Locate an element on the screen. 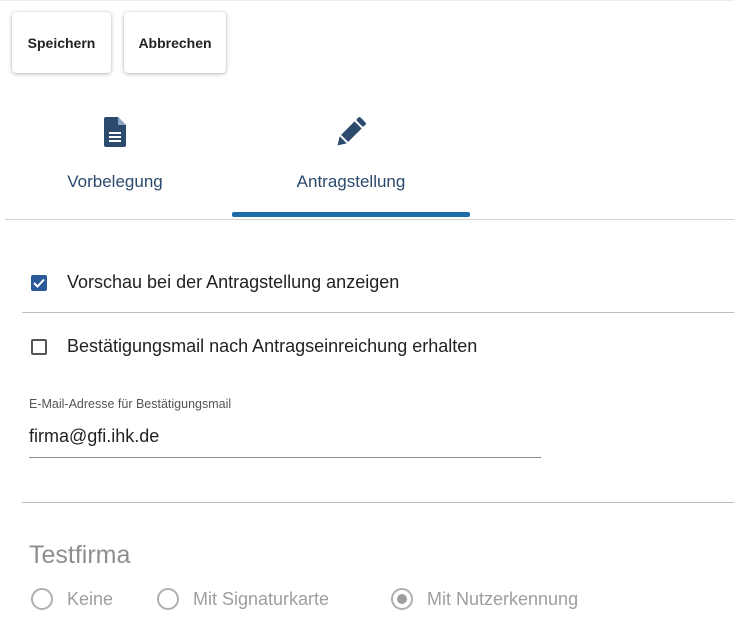 The image size is (734, 627). radio-keine: Keine is located at coordinates (72, 599).